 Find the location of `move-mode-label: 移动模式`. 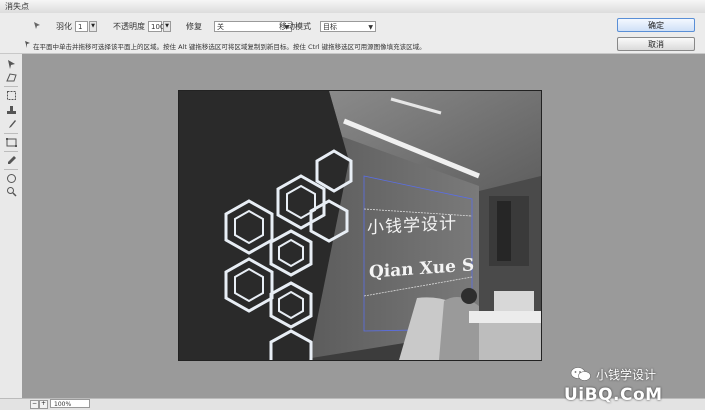

move-mode-label: 移动模式 is located at coordinates (295, 26).